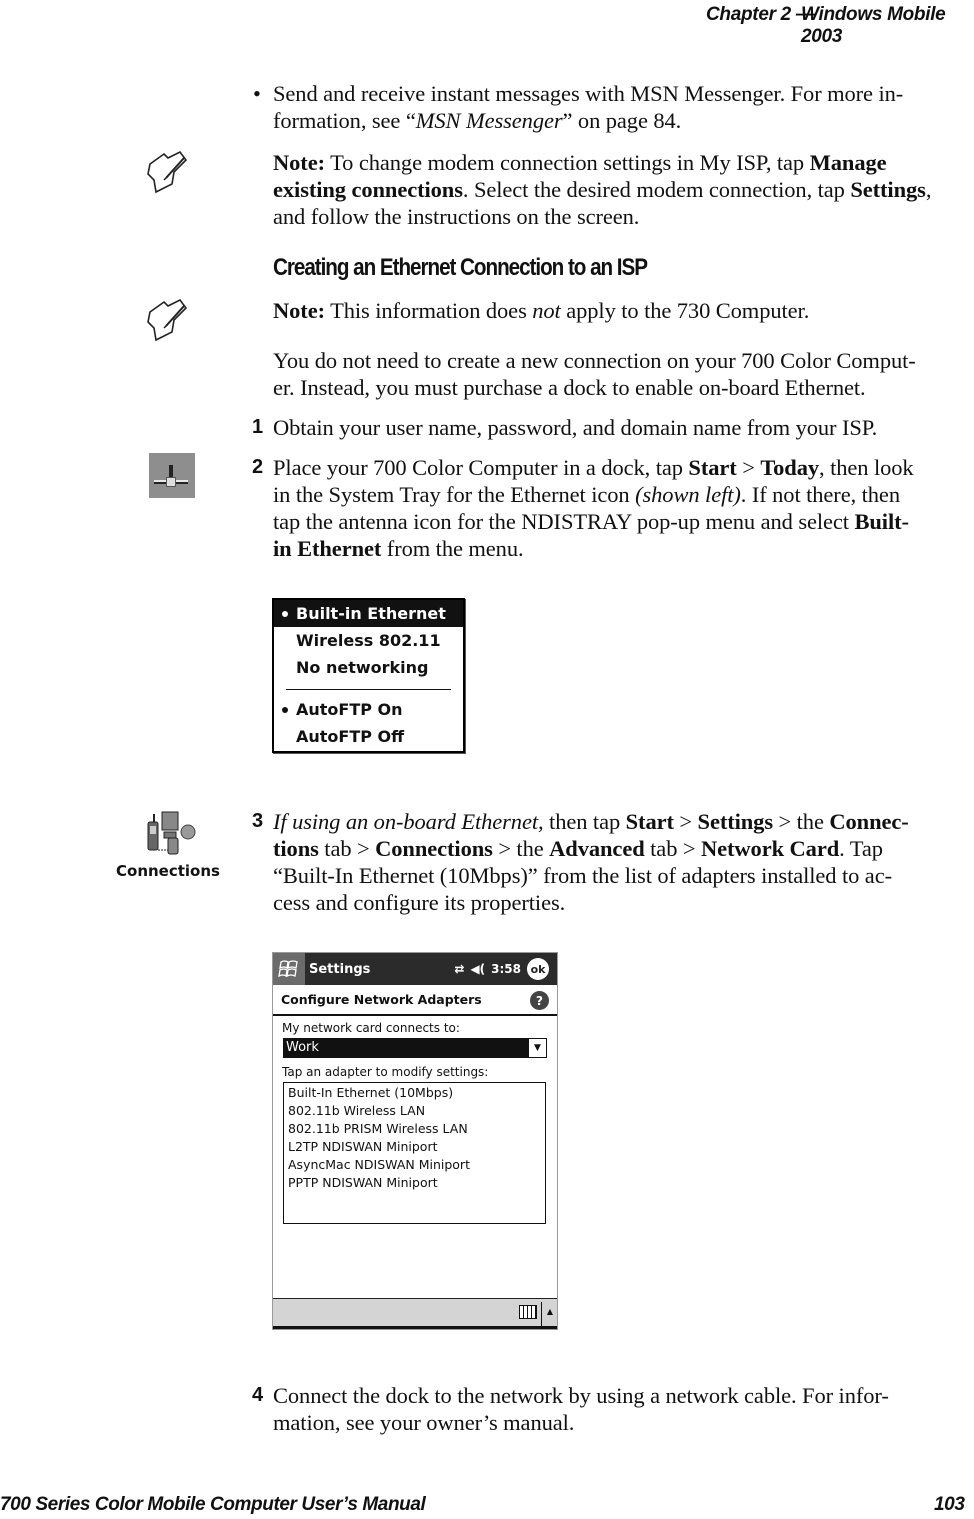  Describe the element at coordinates (546, 310) in the screenshot. I see `text-emphasis: not` at that location.